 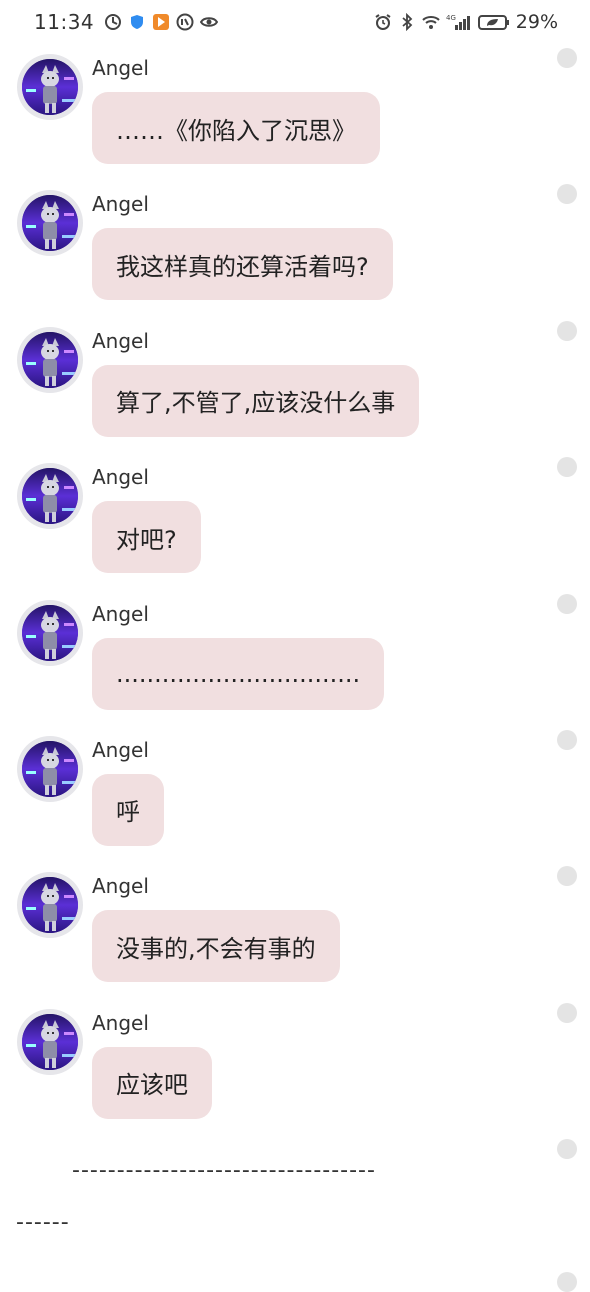 I want to click on message-row: Angel ……《你陷入了沉思》, so click(x=295, y=116).